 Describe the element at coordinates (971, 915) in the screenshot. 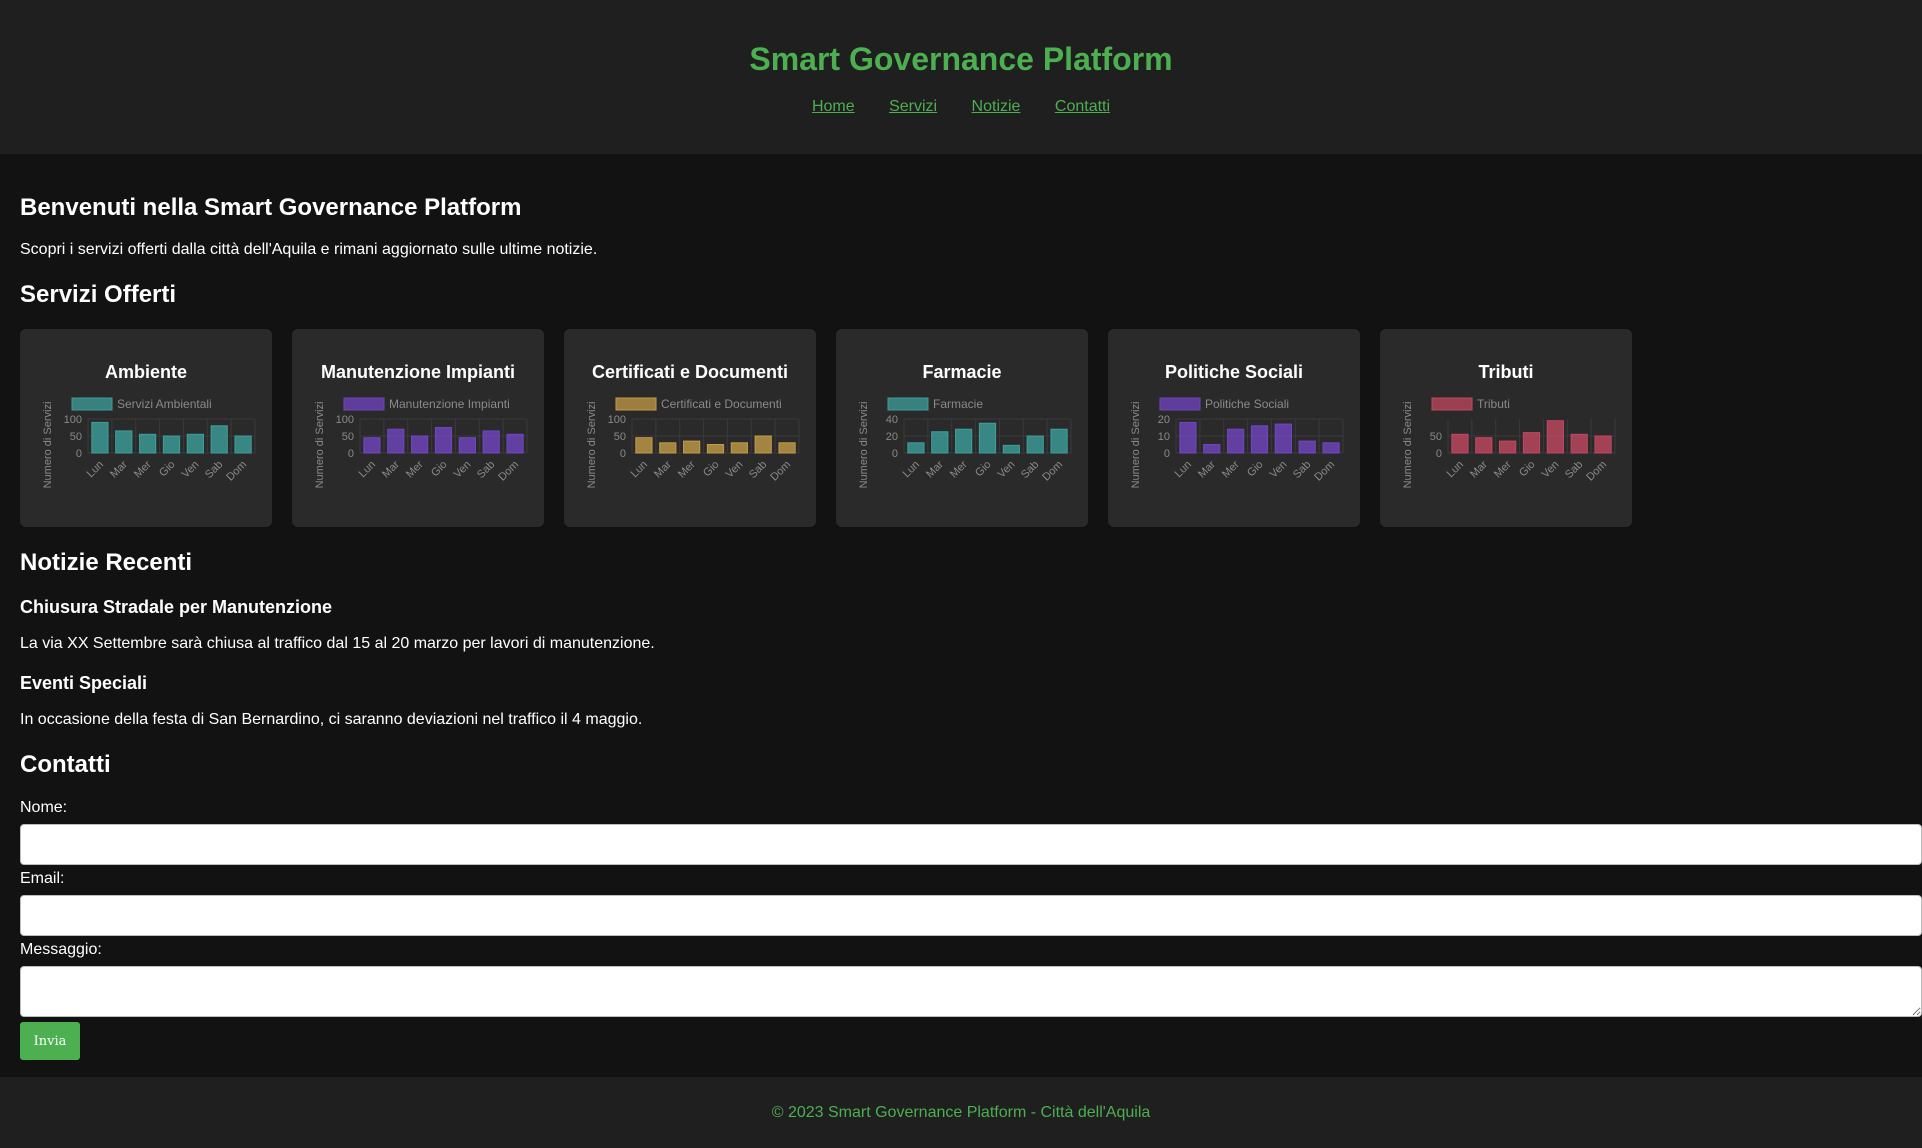

I see `email-input` at that location.